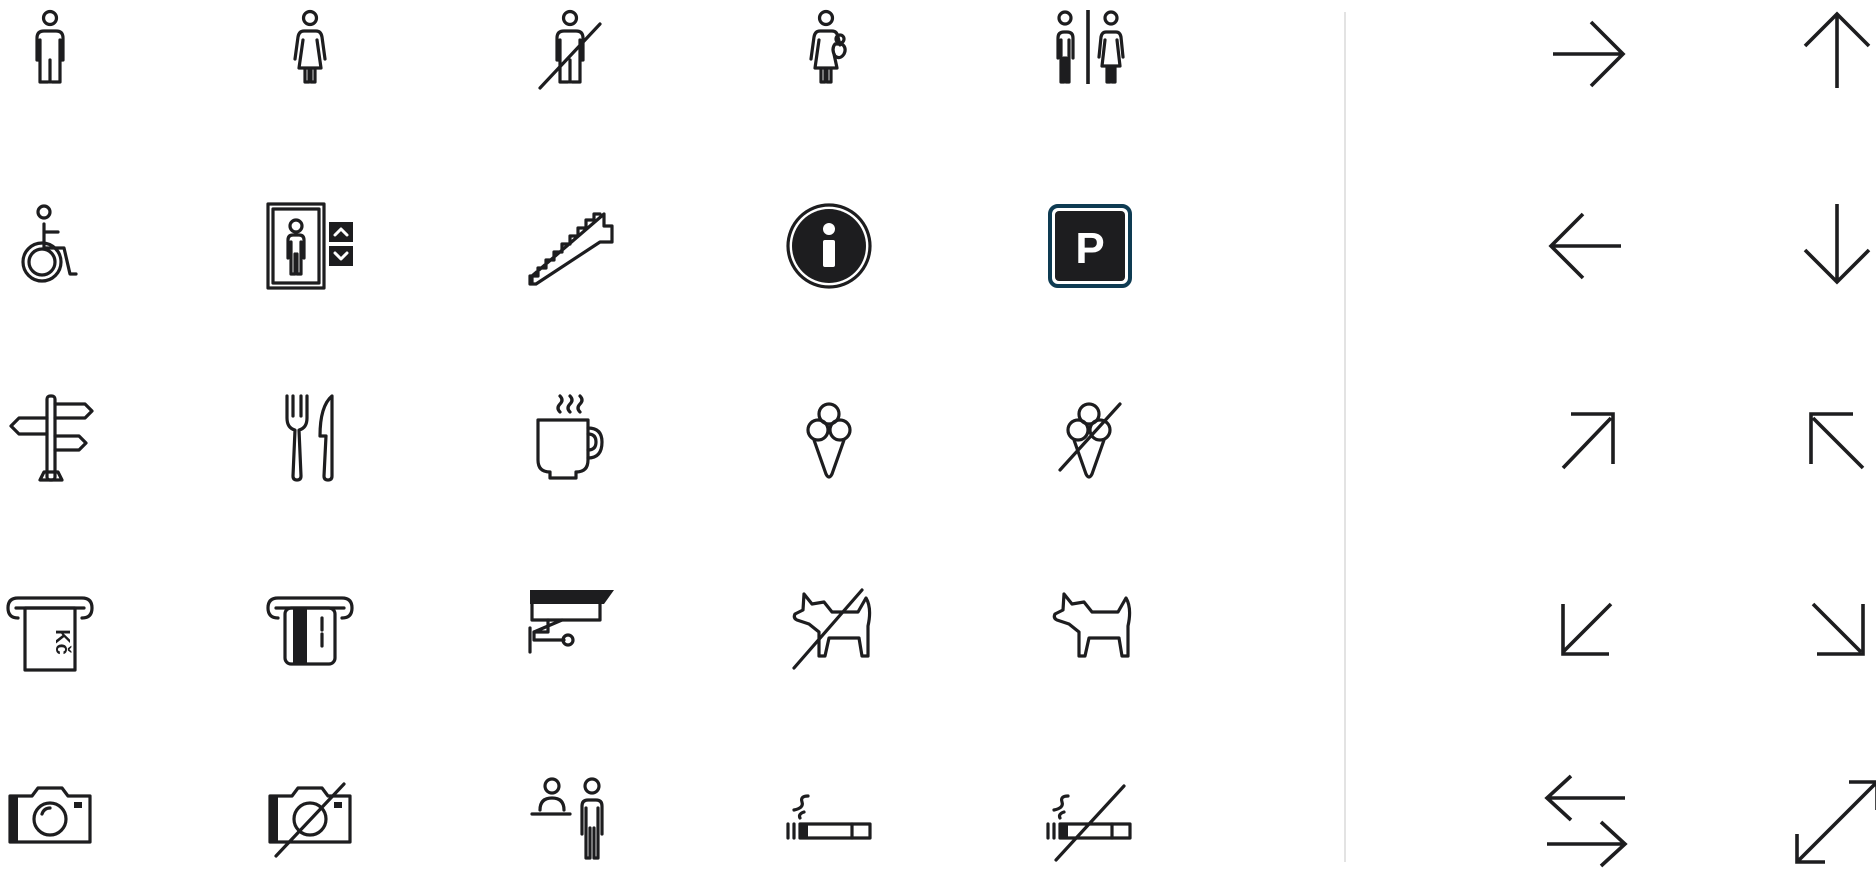 Image resolution: width=1876 pixels, height=872 pixels. What do you see at coordinates (310, 54) in the screenshot?
I see `woman-icon` at bounding box center [310, 54].